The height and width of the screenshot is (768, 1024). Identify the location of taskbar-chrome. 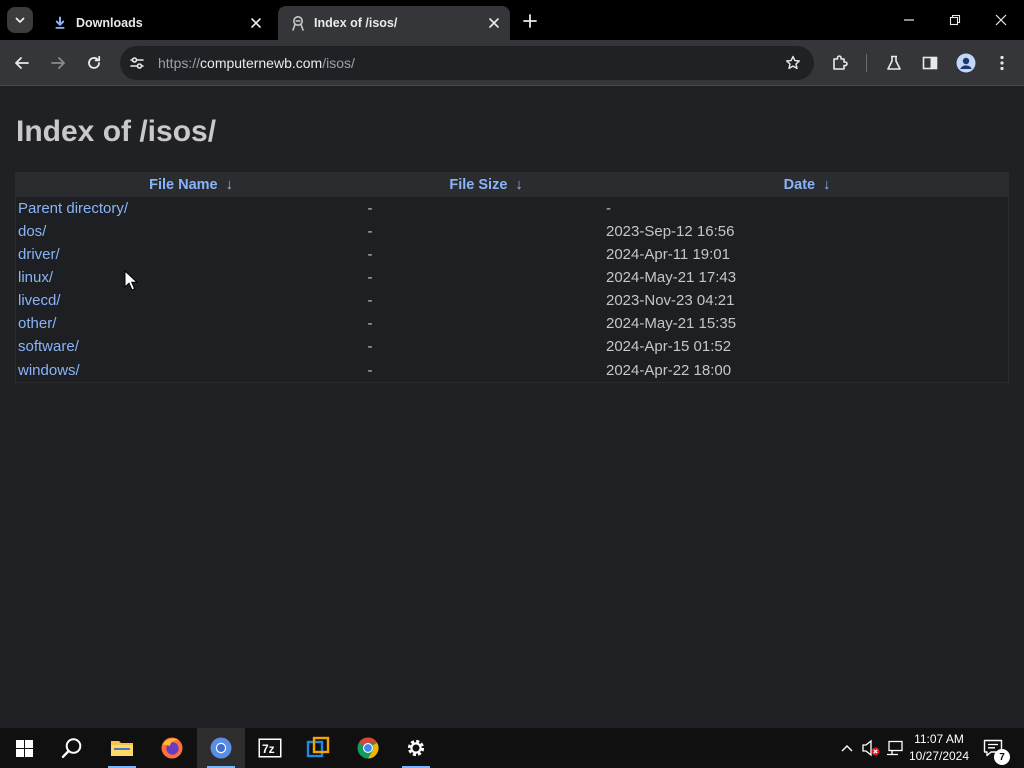
(368, 748).